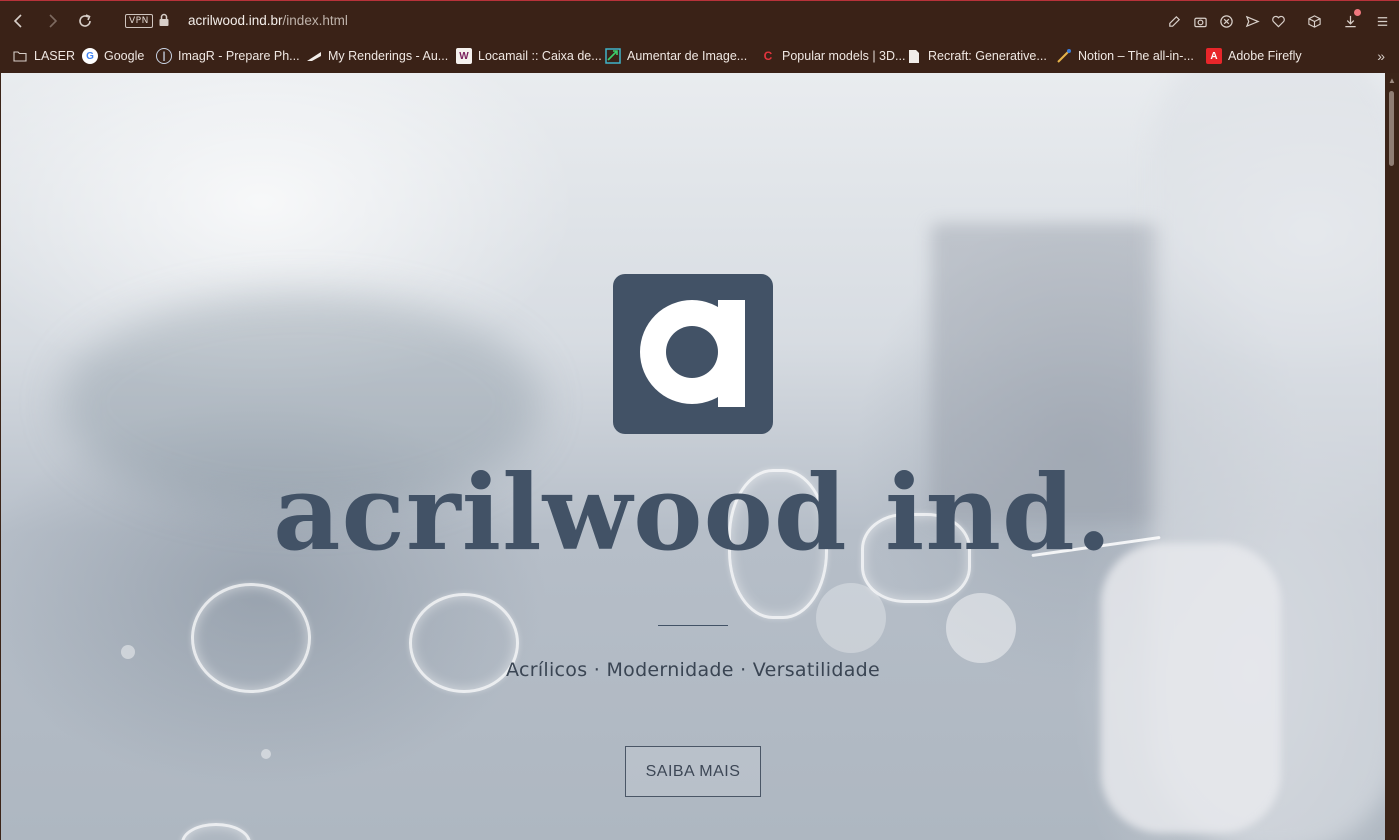 The image size is (1399, 840). What do you see at coordinates (314, 56) in the screenshot?
I see `renderings-icon` at bounding box center [314, 56].